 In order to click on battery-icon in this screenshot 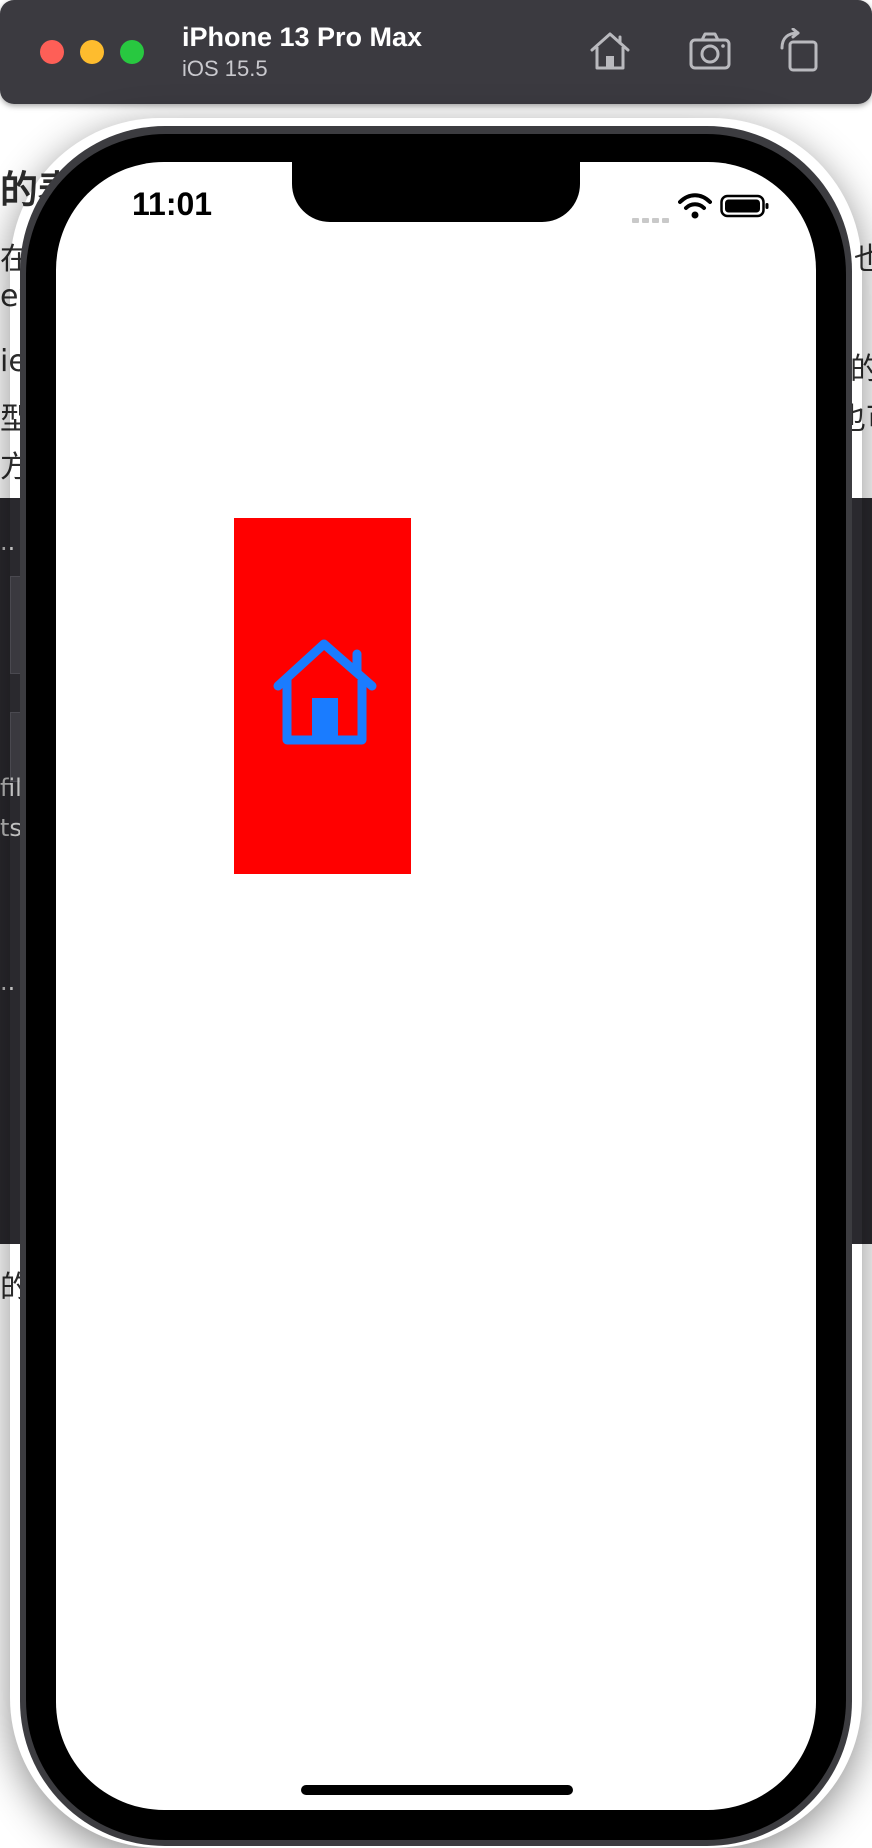, I will do `click(744, 206)`.